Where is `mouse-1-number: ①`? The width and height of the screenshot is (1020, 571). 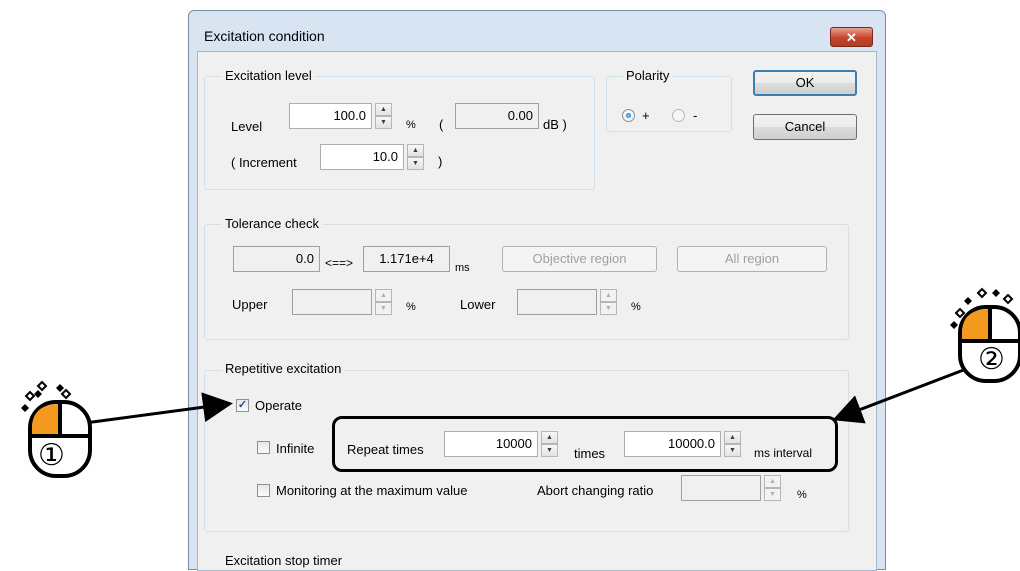 mouse-1-number: ① is located at coordinates (51, 455).